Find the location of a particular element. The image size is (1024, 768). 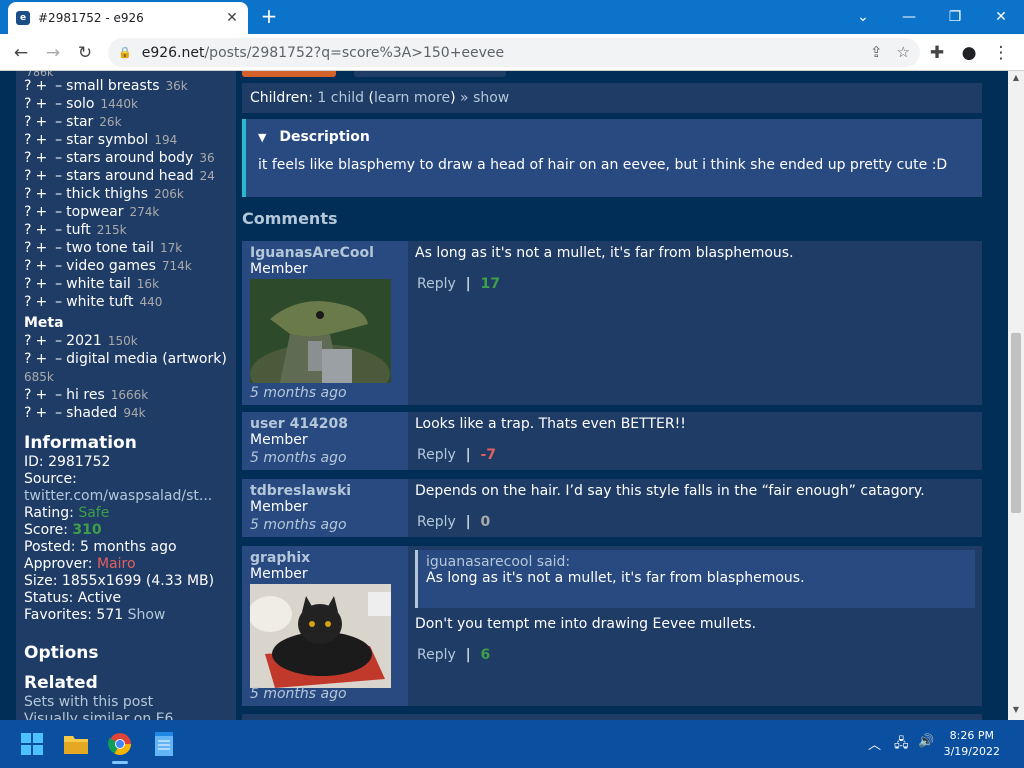

browser-tab: e #2981752 - e926 ✕ is located at coordinates (128, 18).